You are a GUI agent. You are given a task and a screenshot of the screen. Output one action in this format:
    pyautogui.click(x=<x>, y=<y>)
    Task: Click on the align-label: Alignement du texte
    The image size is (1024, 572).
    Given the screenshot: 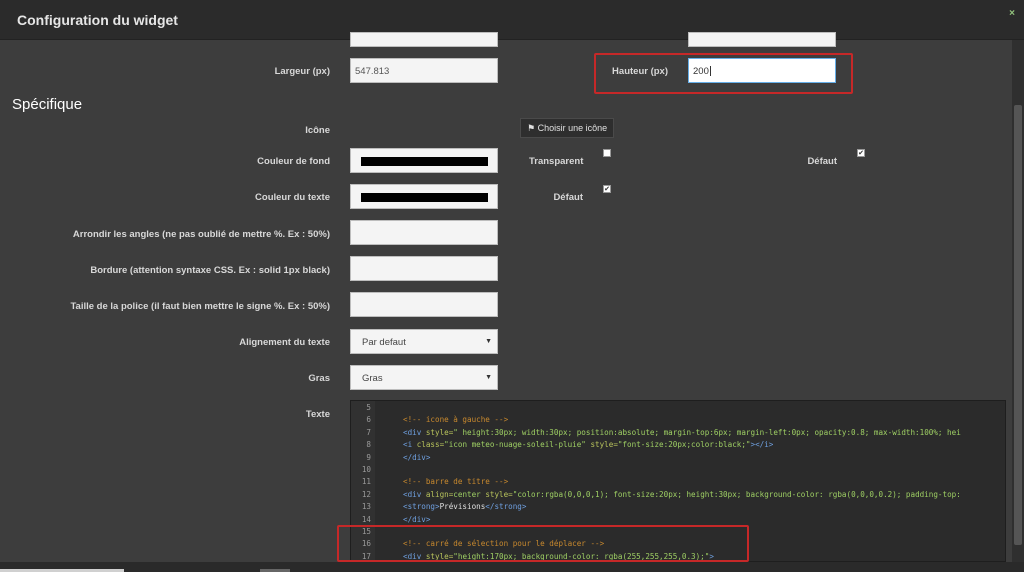 What is the action you would take?
    pyautogui.click(x=284, y=342)
    